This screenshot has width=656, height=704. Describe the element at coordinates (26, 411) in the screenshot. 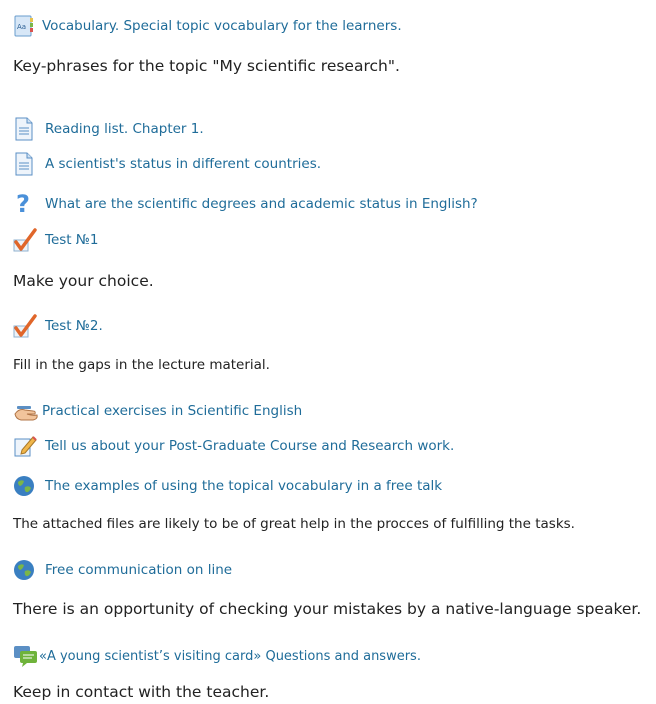

I see `workshop-hand-icon` at that location.